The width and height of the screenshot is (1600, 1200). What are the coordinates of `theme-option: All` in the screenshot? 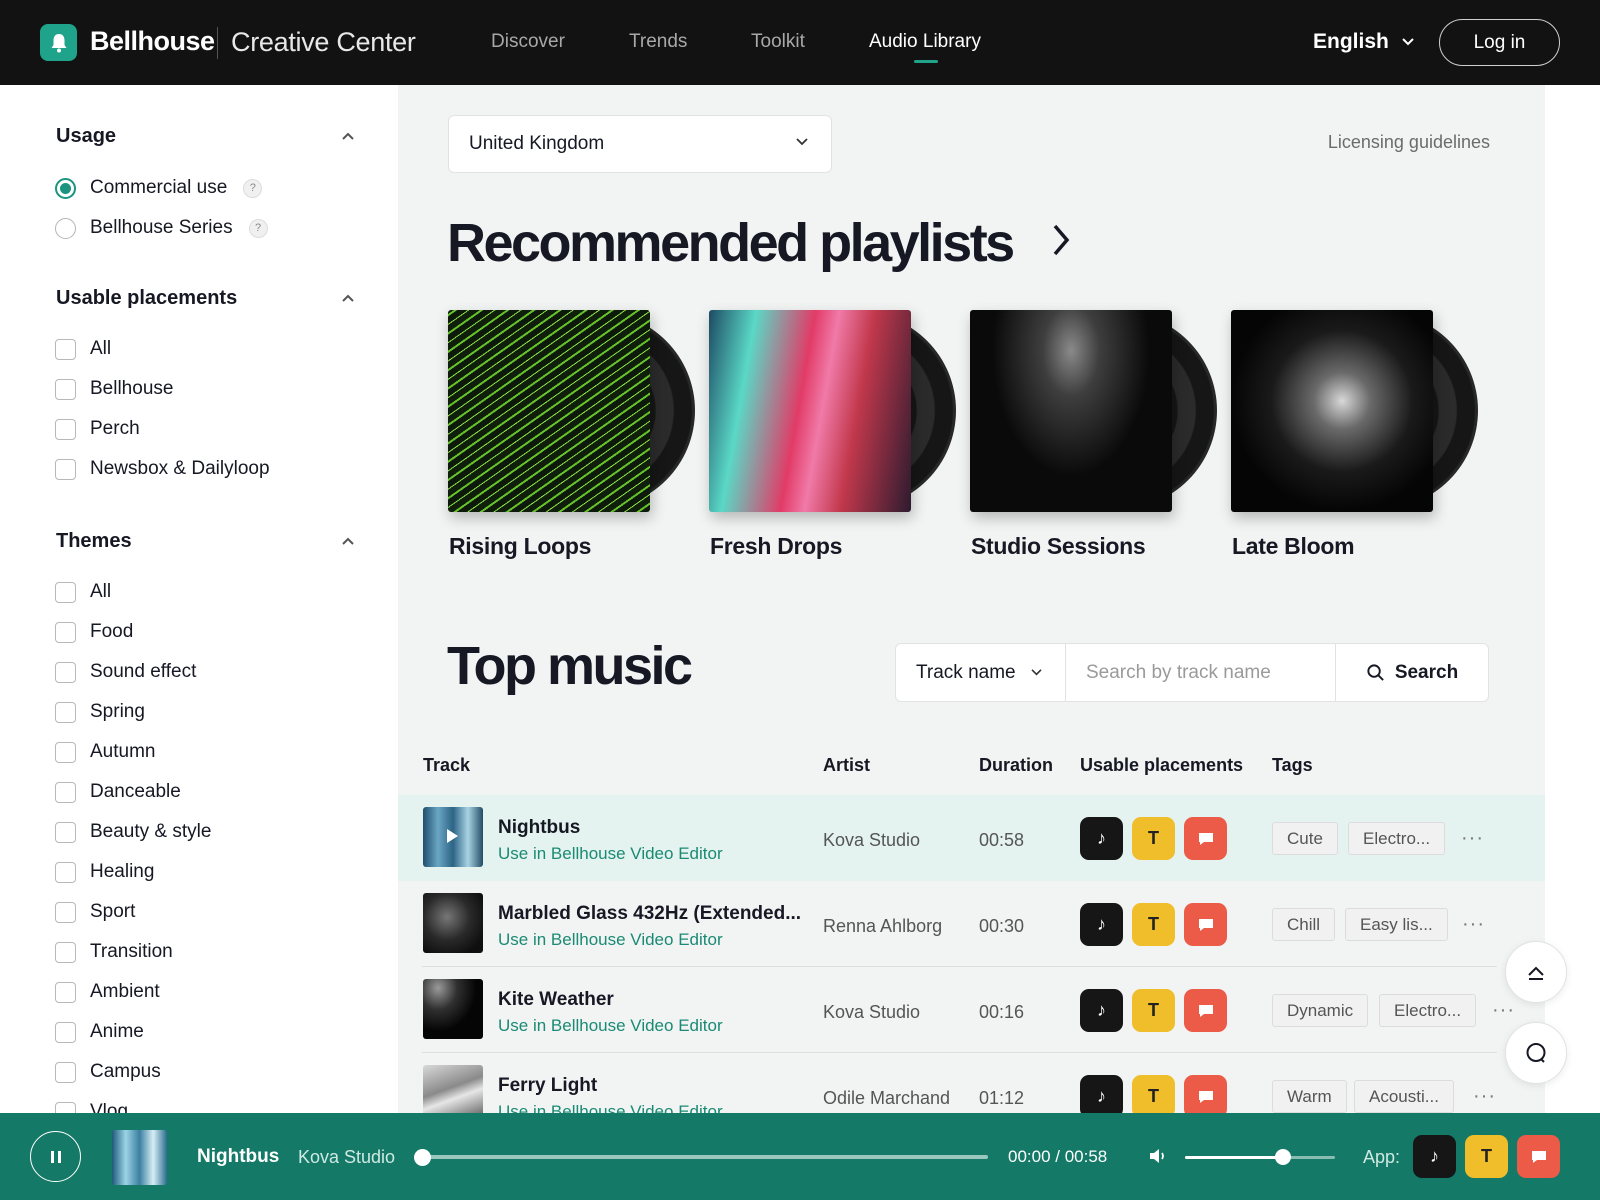 It's located at (83, 592).